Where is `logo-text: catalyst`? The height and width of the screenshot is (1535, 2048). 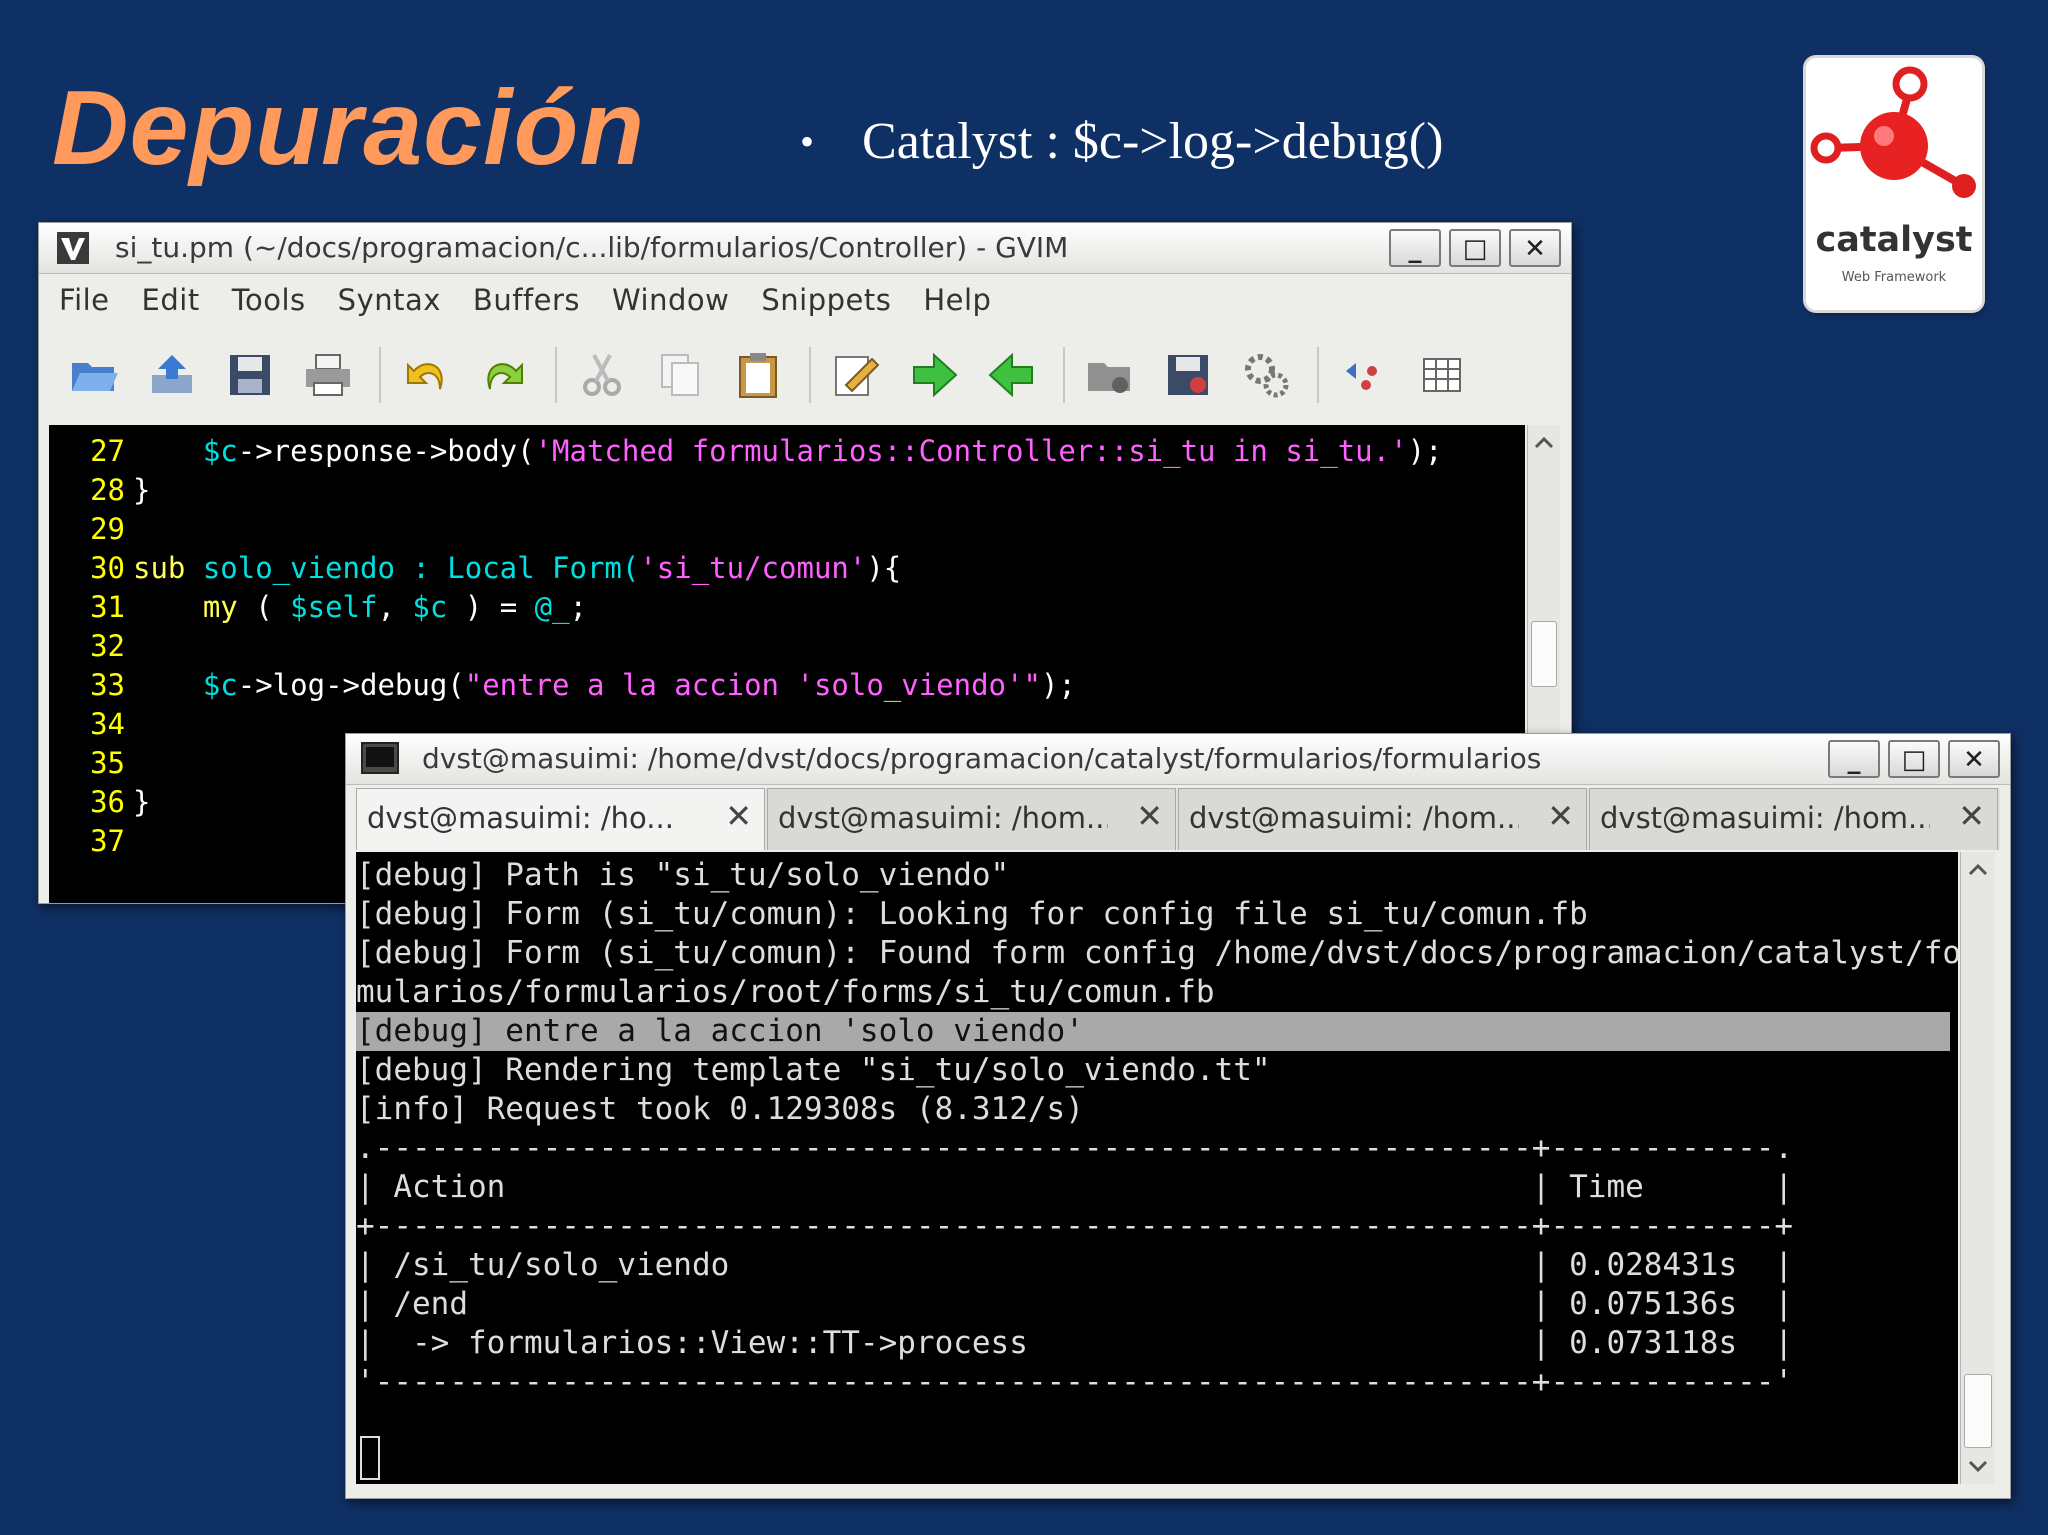
logo-text: catalyst is located at coordinates (1894, 240).